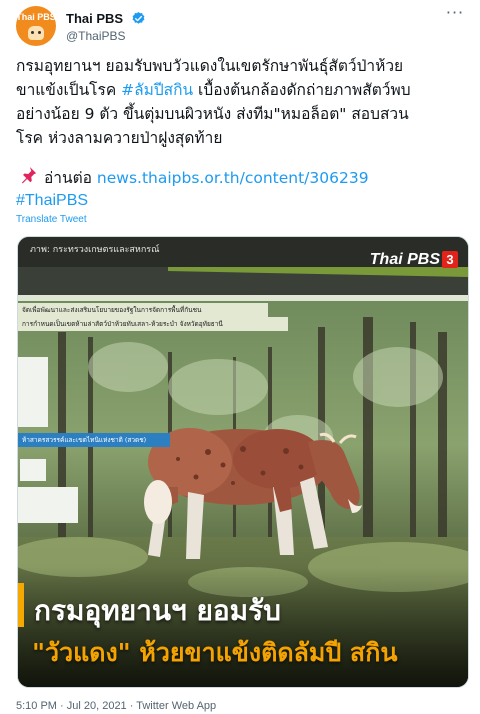  Describe the element at coordinates (157, 610) in the screenshot. I see `image-caption-headline: กรมอุทยานฯ ยอมรับ` at that location.